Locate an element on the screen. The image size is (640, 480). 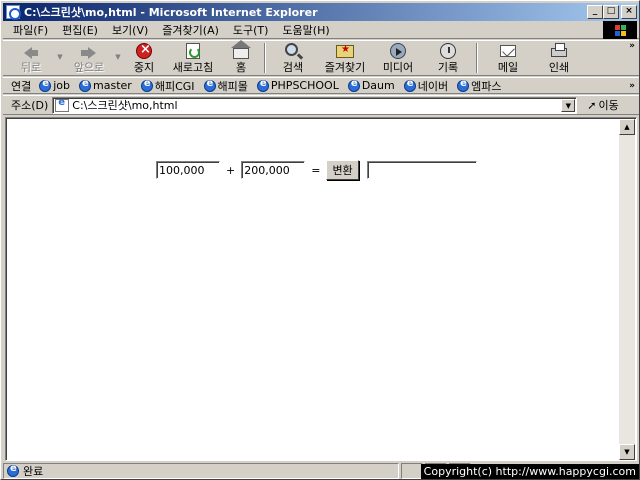
menu-file: 파일(F) is located at coordinates (29, 30).